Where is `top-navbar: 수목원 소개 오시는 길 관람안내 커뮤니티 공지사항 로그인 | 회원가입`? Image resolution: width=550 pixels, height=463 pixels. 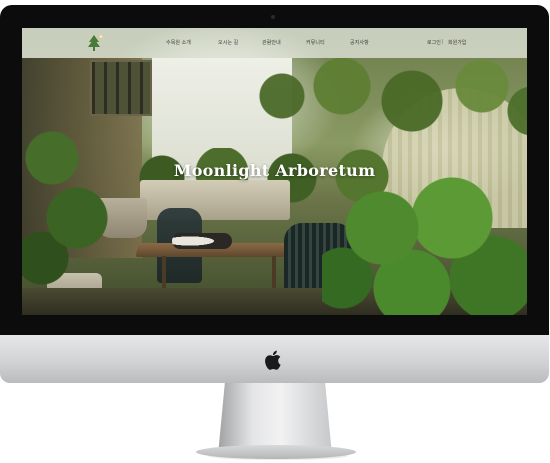
top-navbar: 수목원 소개 오시는 길 관람안내 커뮤니티 공지사항 로그인 | 회원가입 is located at coordinates (274, 43).